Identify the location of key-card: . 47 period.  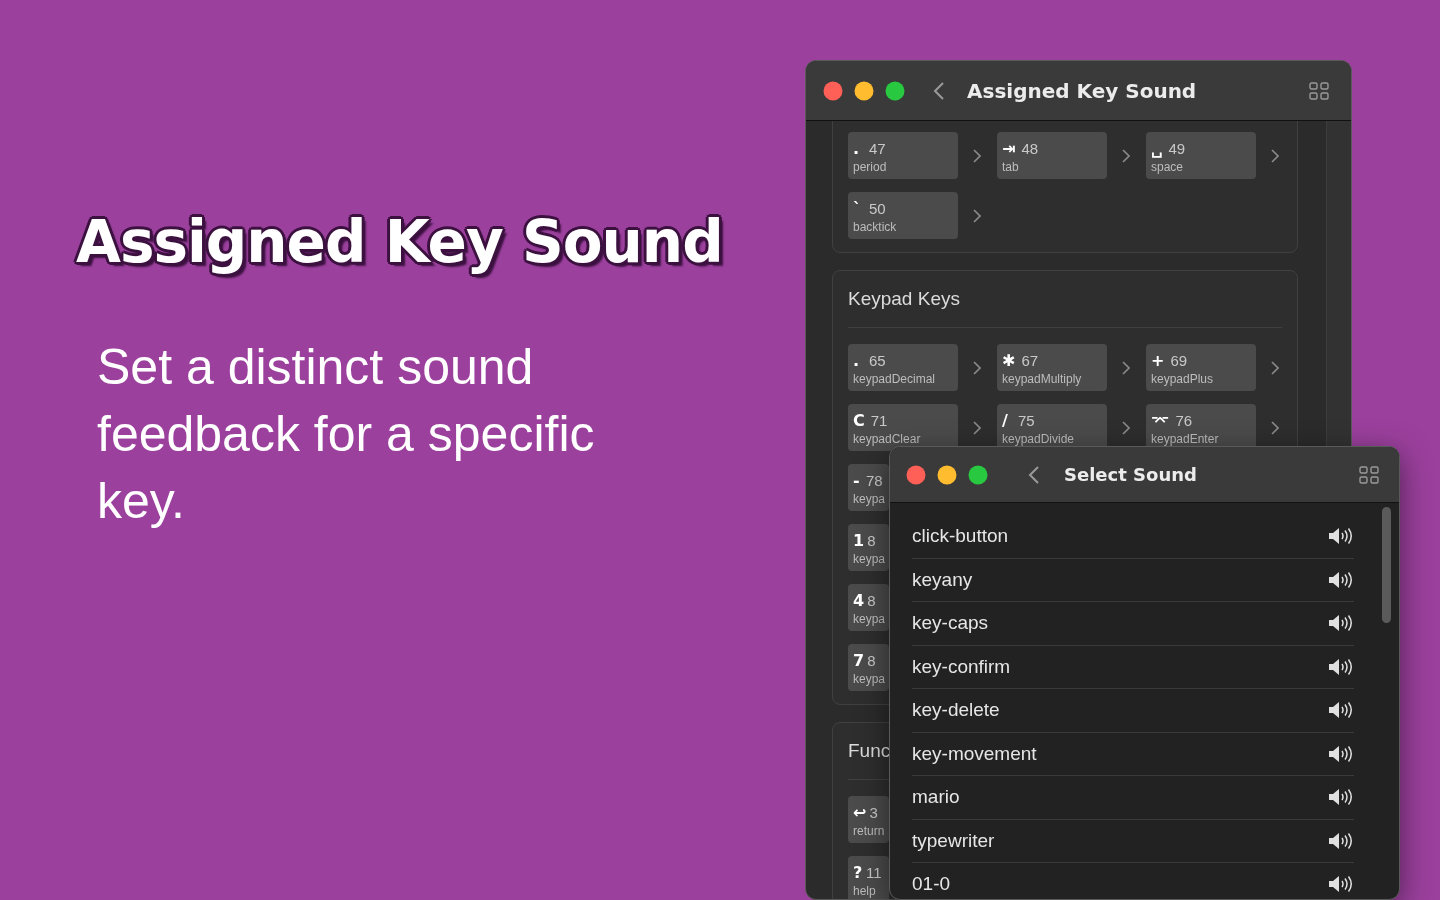
(903, 155).